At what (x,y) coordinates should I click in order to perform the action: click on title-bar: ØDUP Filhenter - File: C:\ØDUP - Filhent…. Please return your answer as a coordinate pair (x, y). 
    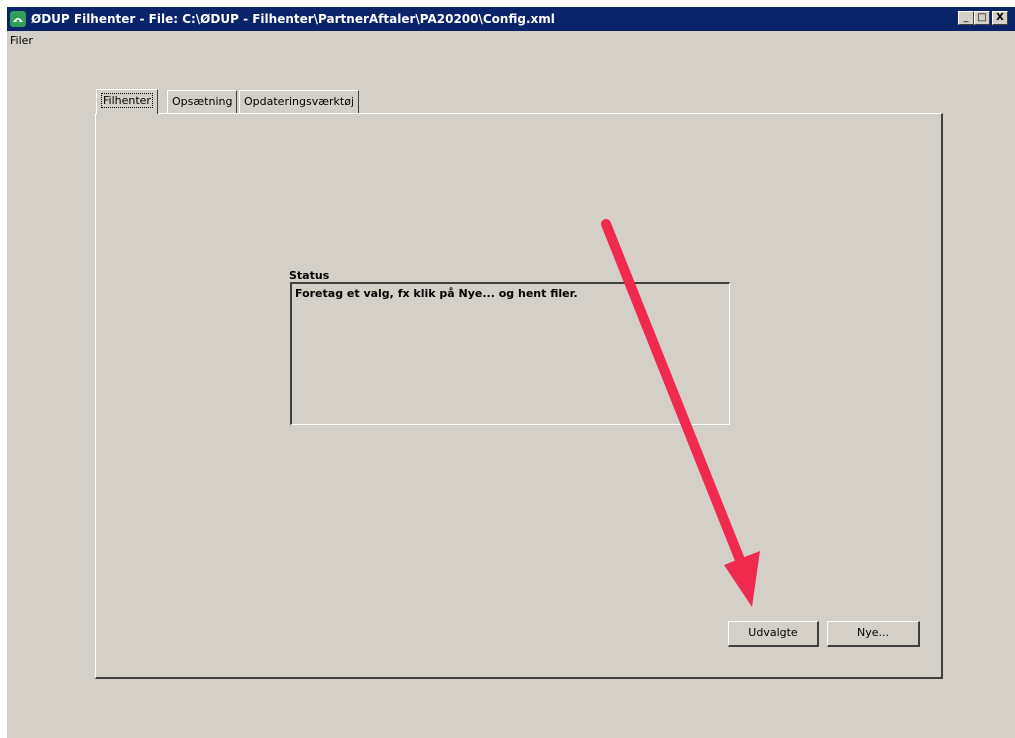
    Looking at the image, I should click on (511, 19).